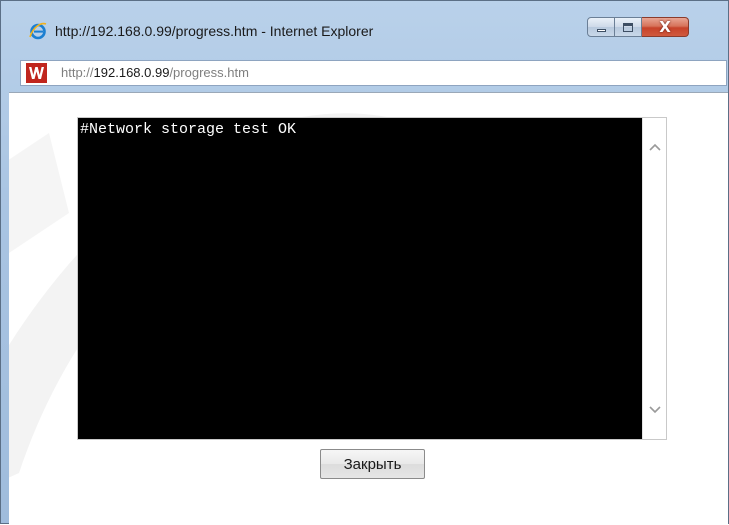  I want to click on close-button: Закрыть, so click(372, 464).